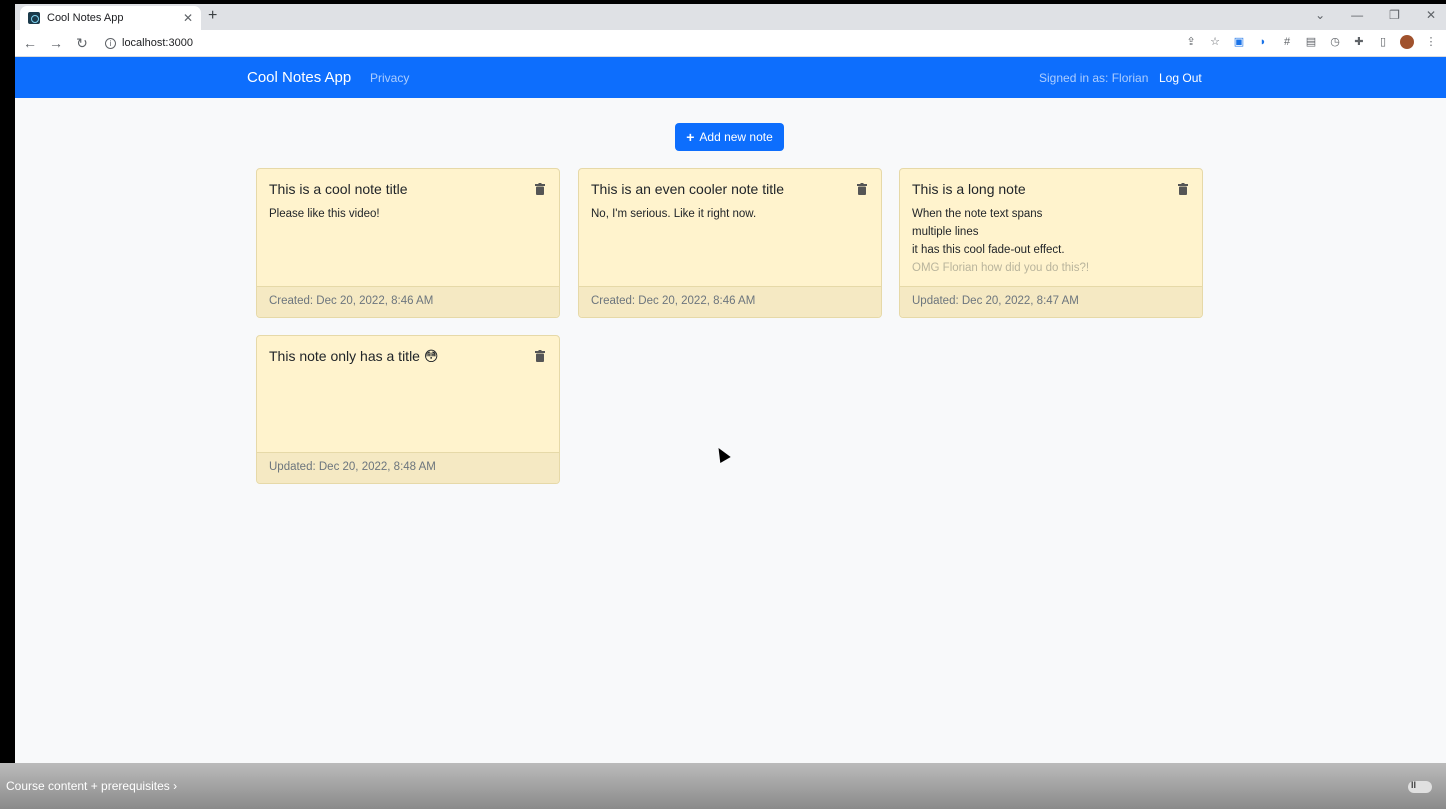 This screenshot has height=809, width=1446. Describe the element at coordinates (1383, 42) in the screenshot. I see `side-panel-icon: ▯` at that location.